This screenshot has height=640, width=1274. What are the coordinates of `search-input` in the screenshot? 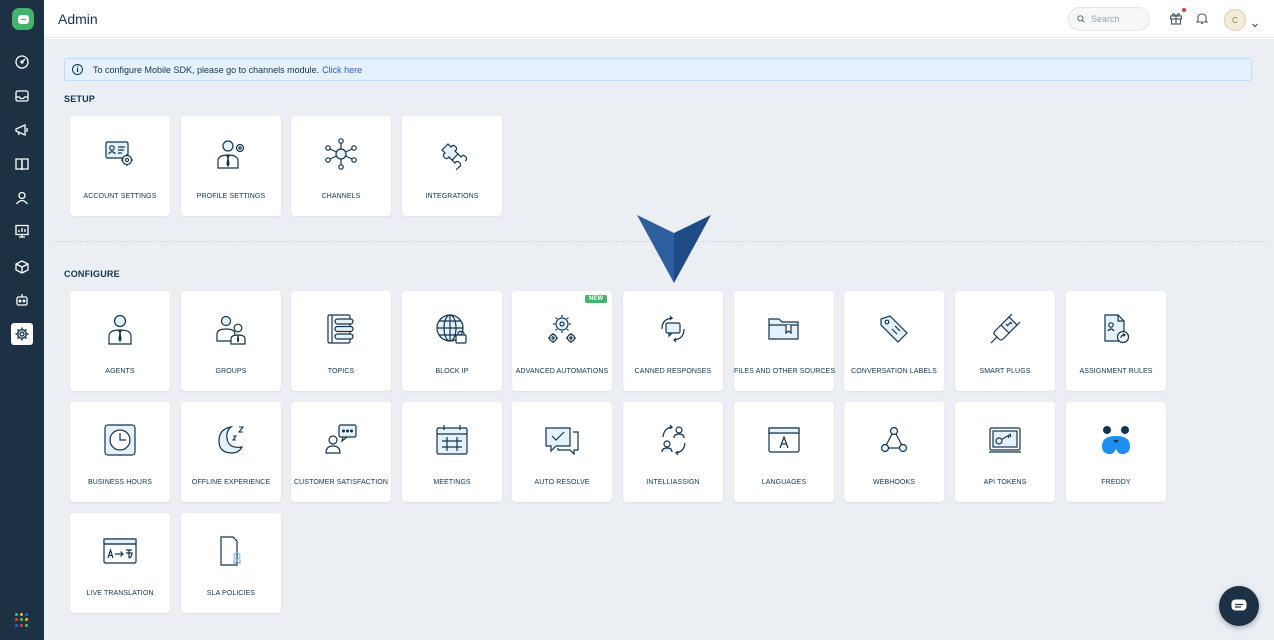 It's located at (1120, 19).